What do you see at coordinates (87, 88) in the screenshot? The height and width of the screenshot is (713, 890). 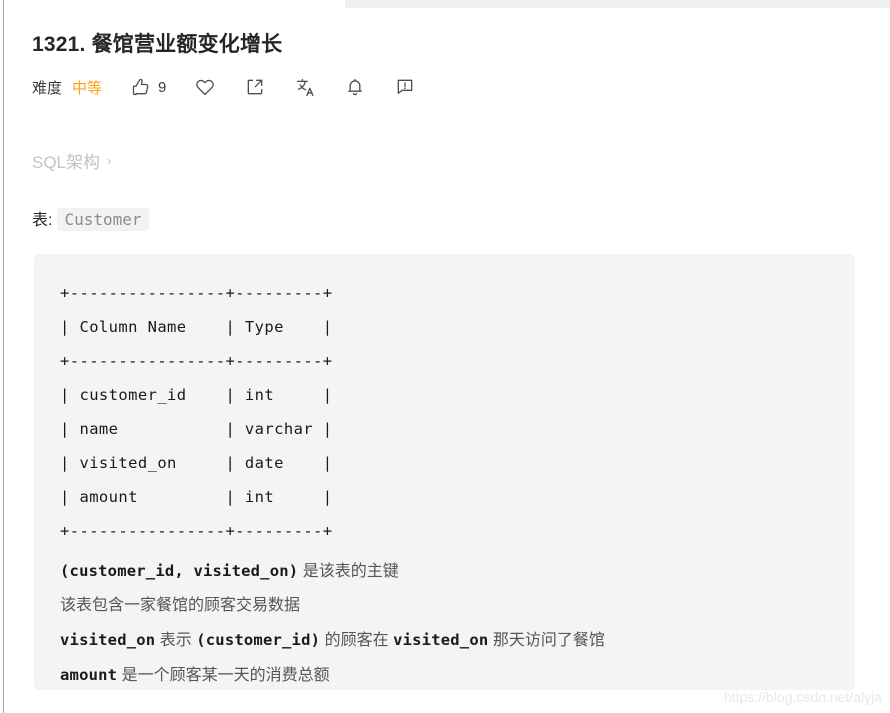 I see `difficulty-value: 中等` at bounding box center [87, 88].